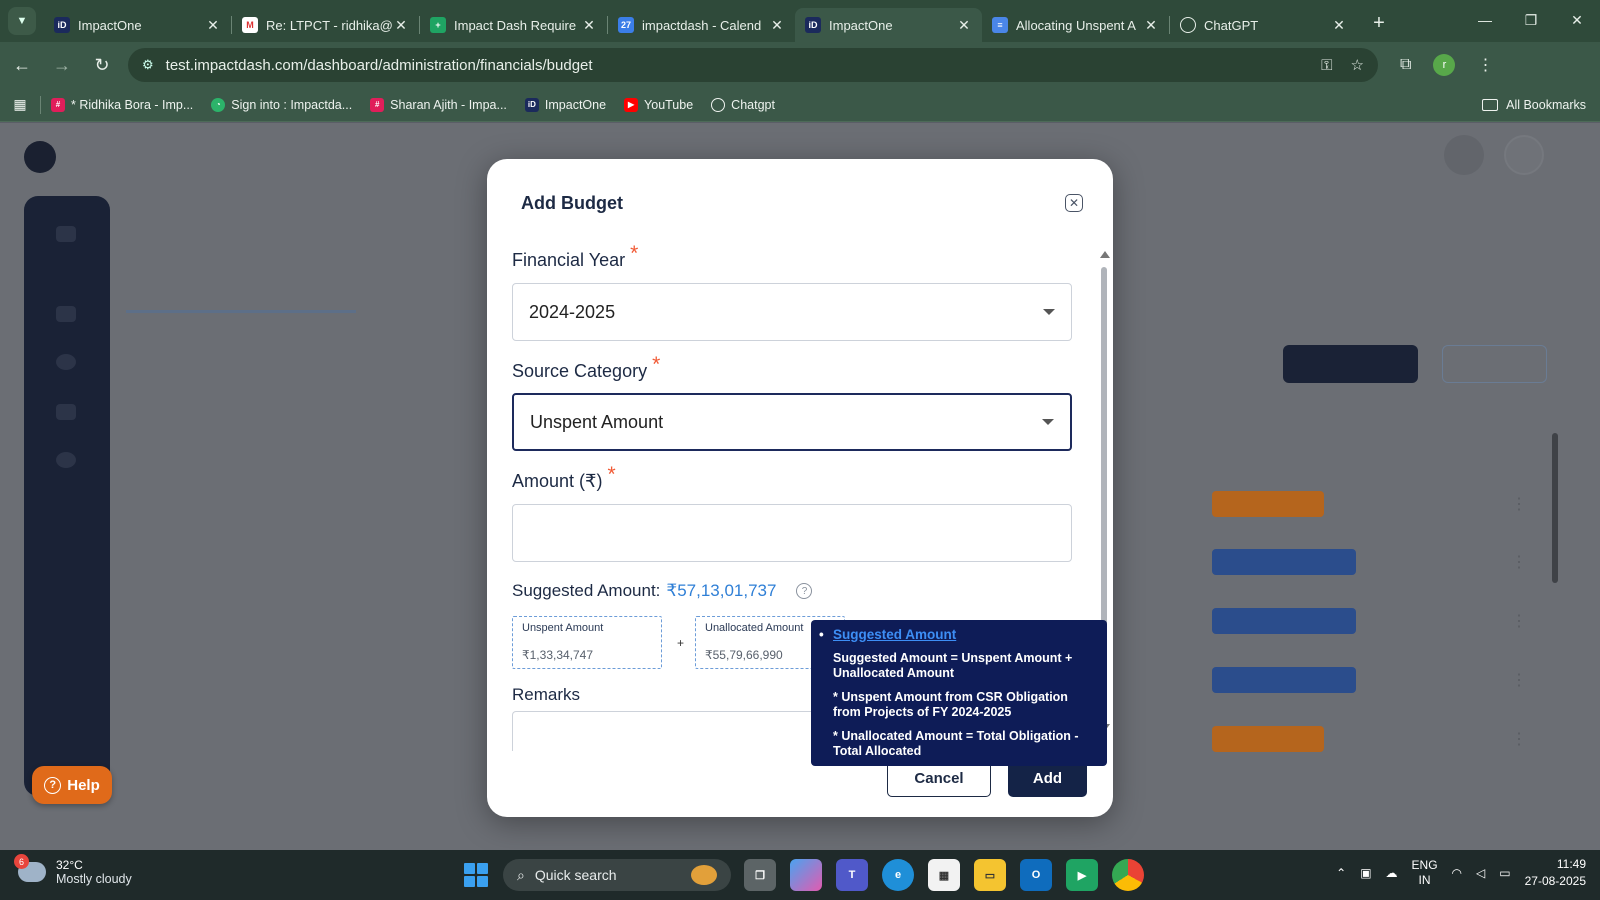 The image size is (1600, 900). What do you see at coordinates (1485, 65) in the screenshot?
I see `browser-menu-icon: ⋮` at bounding box center [1485, 65].